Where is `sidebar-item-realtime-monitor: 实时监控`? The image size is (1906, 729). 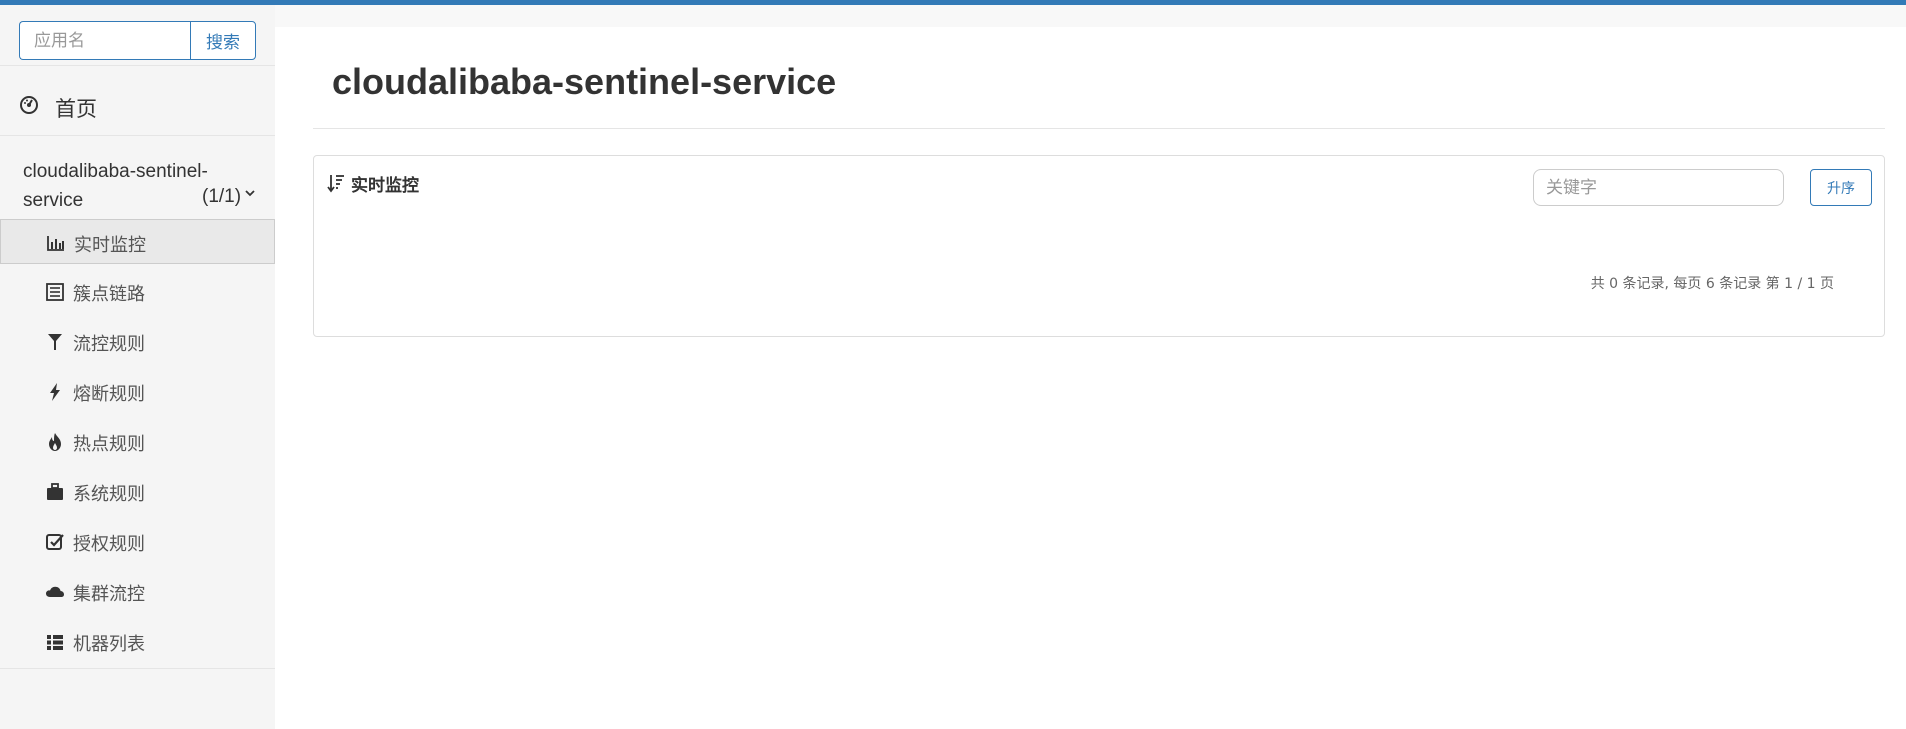
sidebar-item-realtime-monitor: 实时监控 is located at coordinates (137, 241).